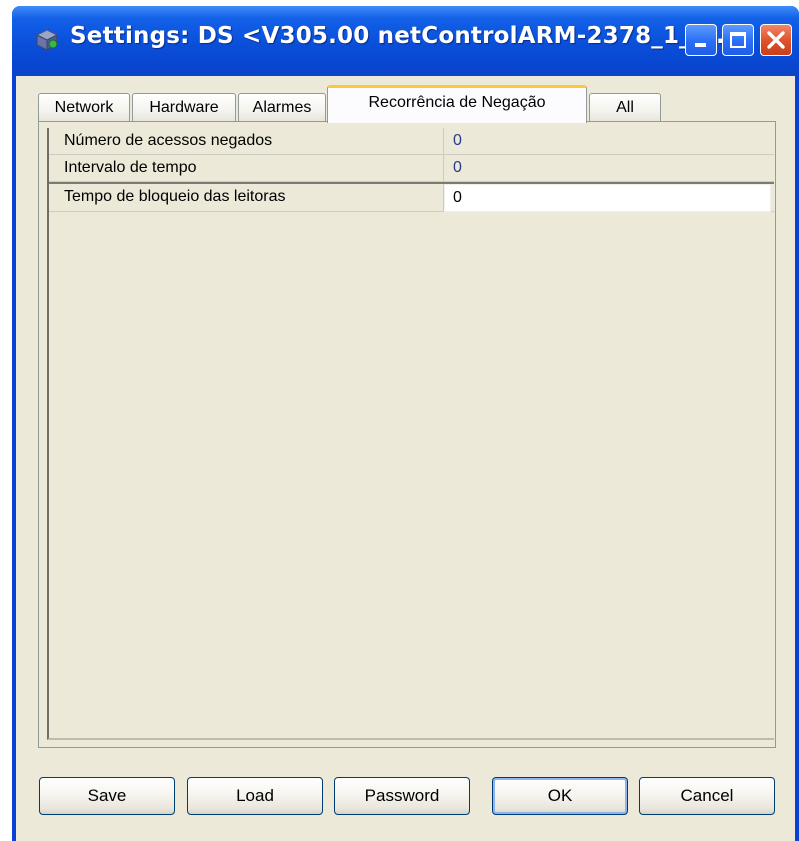 The width and height of the screenshot is (799, 841). I want to click on cancel-button: Cancel, so click(707, 796).